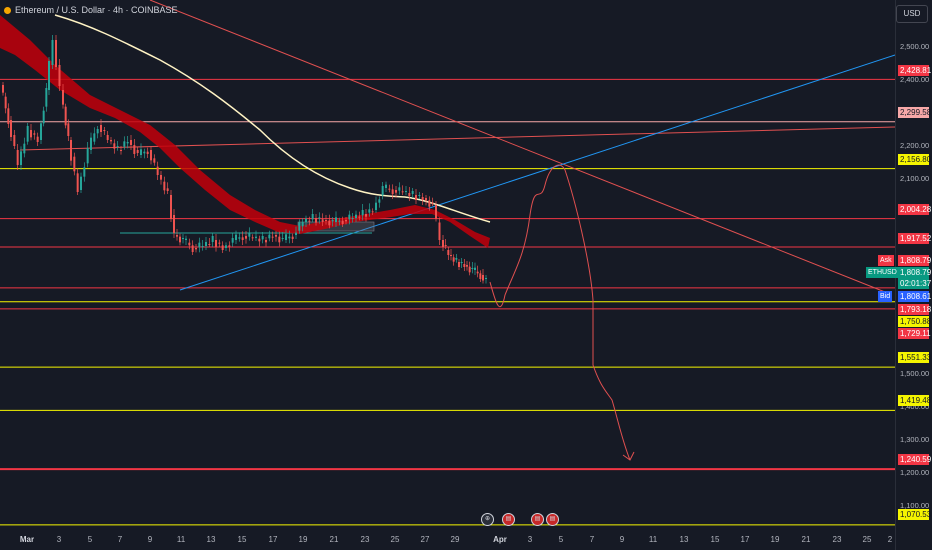 The height and width of the screenshot is (550, 932). What do you see at coordinates (806, 539) in the screenshot?
I see `time-tick: 21` at bounding box center [806, 539].